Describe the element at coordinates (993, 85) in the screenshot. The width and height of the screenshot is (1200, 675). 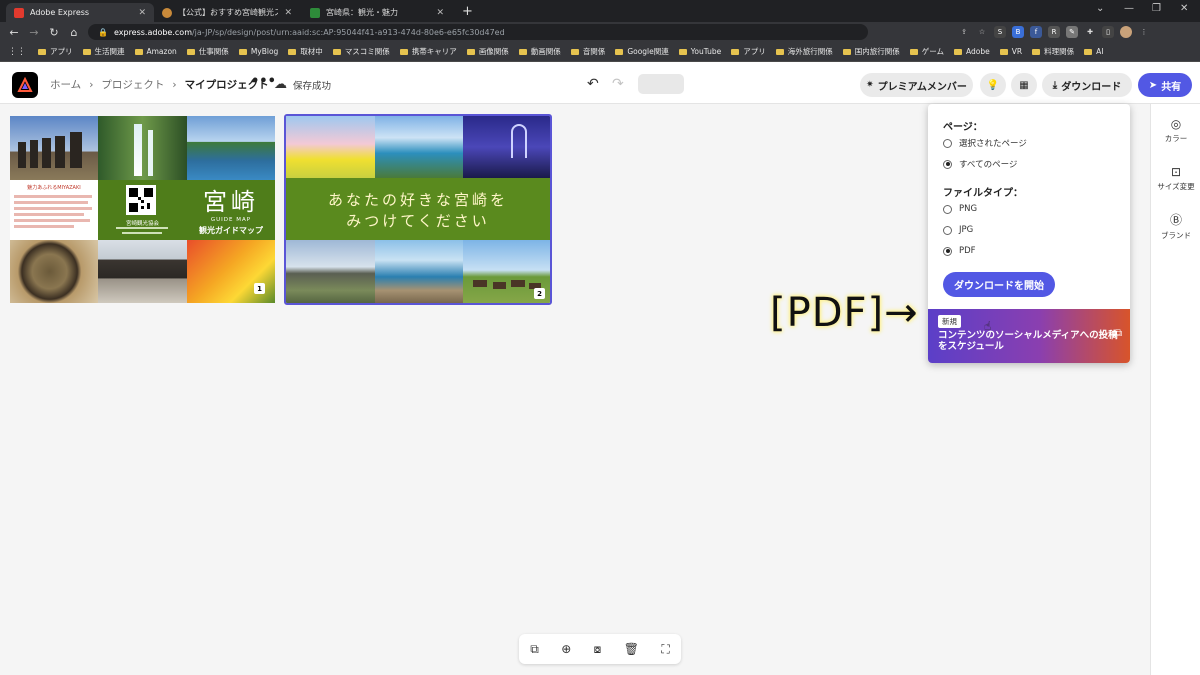
I see `lightbulb-button: 💡` at that location.